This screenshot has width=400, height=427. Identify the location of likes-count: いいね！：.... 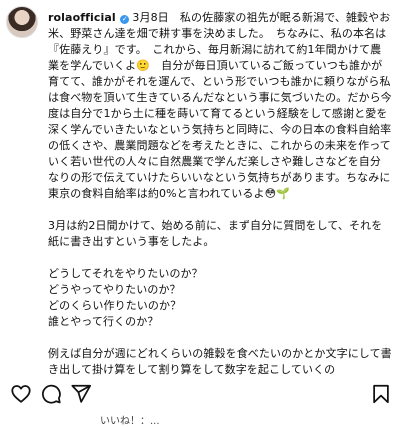
(130, 419).